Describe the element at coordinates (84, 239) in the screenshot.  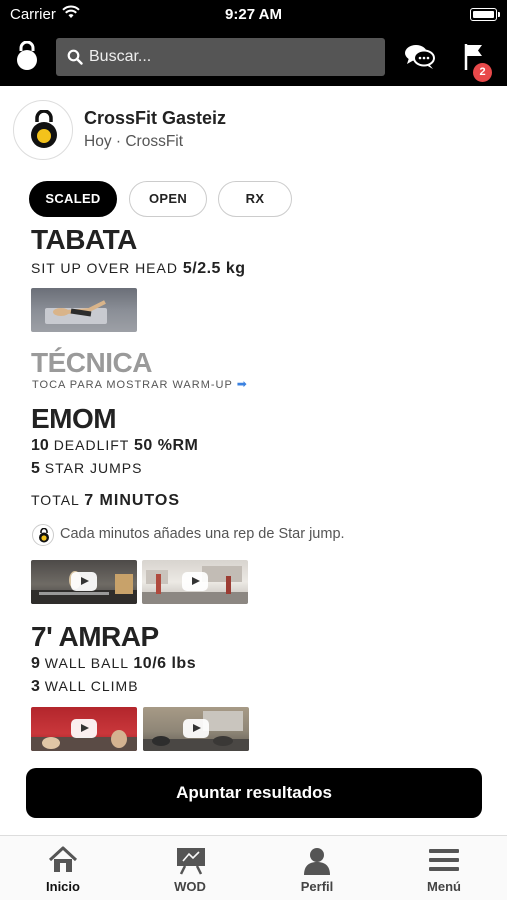
I see `section-title-tabata: TABATA` at that location.